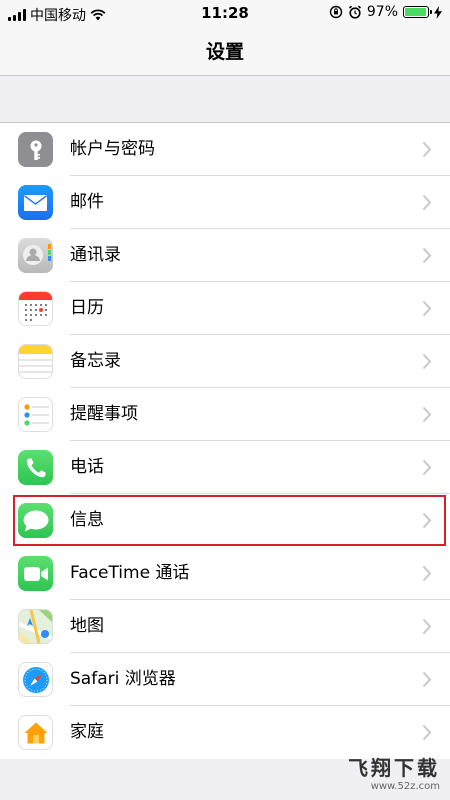  I want to click on settings-item-facetime: FaceTime 通话, so click(225, 573).